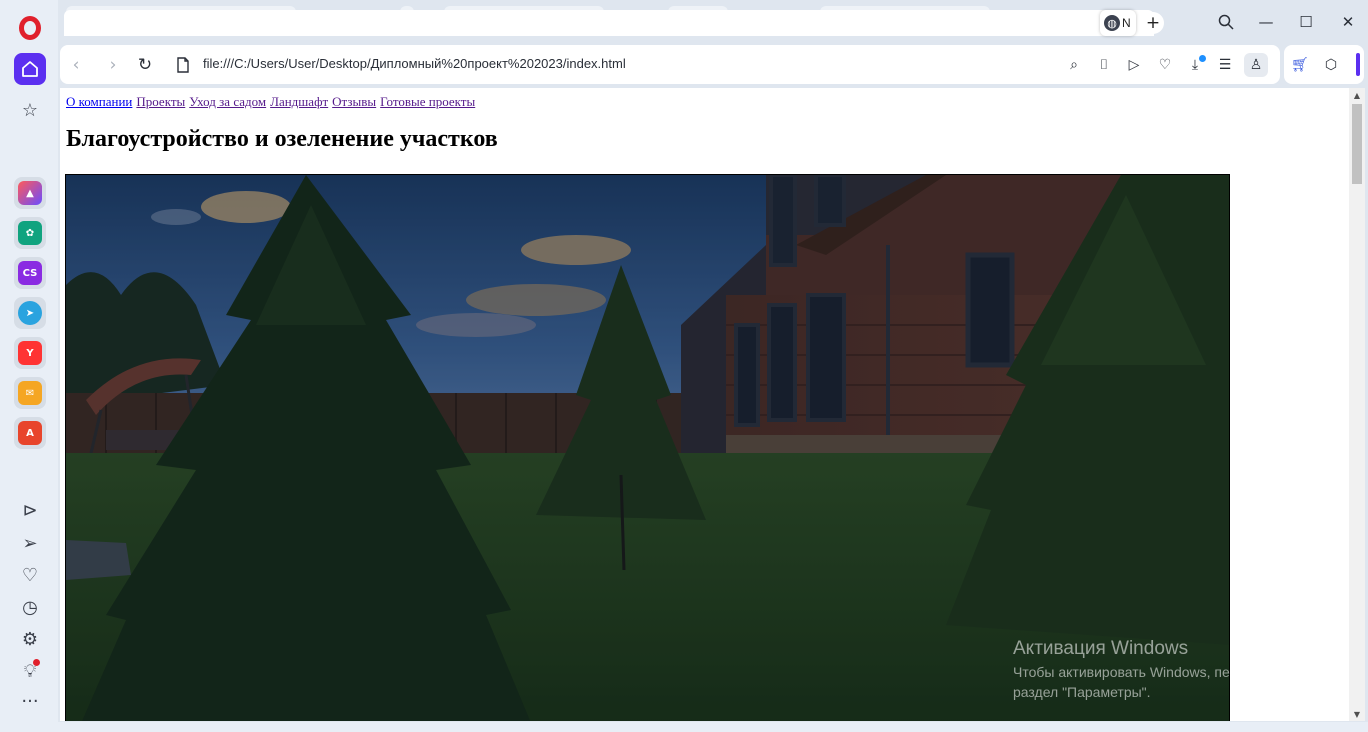 Image resolution: width=1368 pixels, height=732 pixels. I want to click on telegram-button: ➤, so click(30, 313).